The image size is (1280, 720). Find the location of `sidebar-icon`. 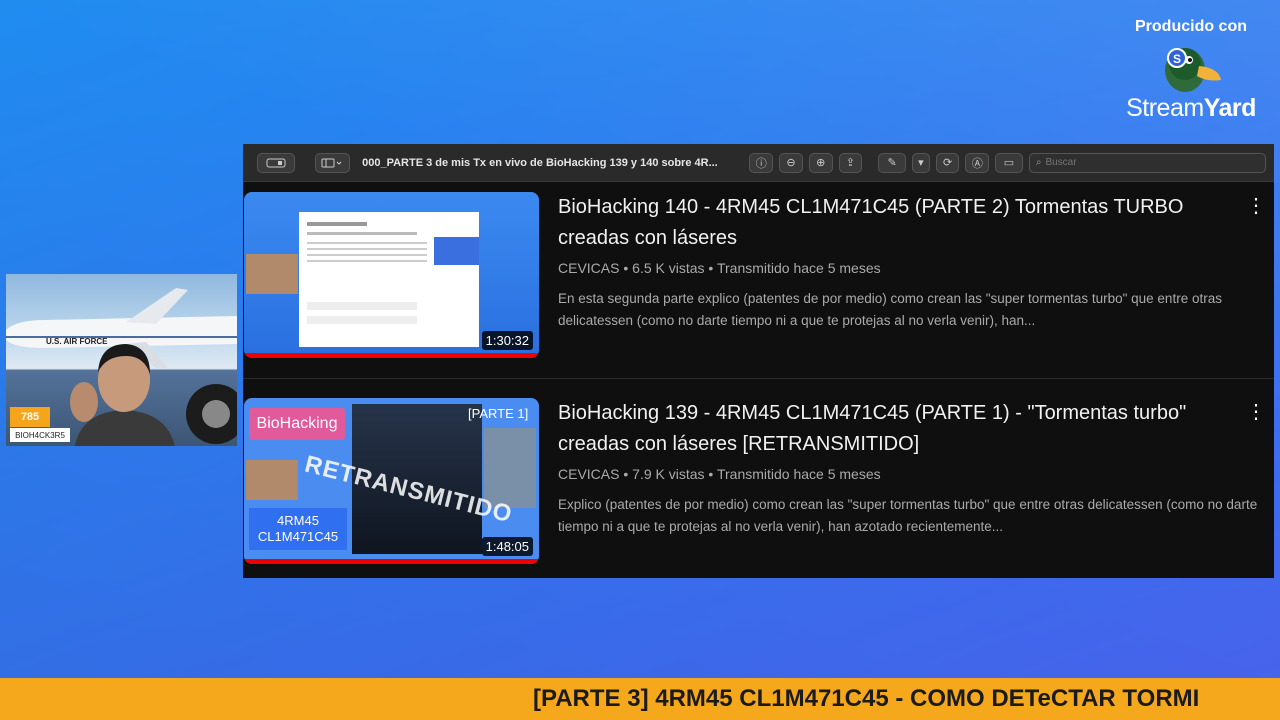

sidebar-icon is located at coordinates (331, 162).